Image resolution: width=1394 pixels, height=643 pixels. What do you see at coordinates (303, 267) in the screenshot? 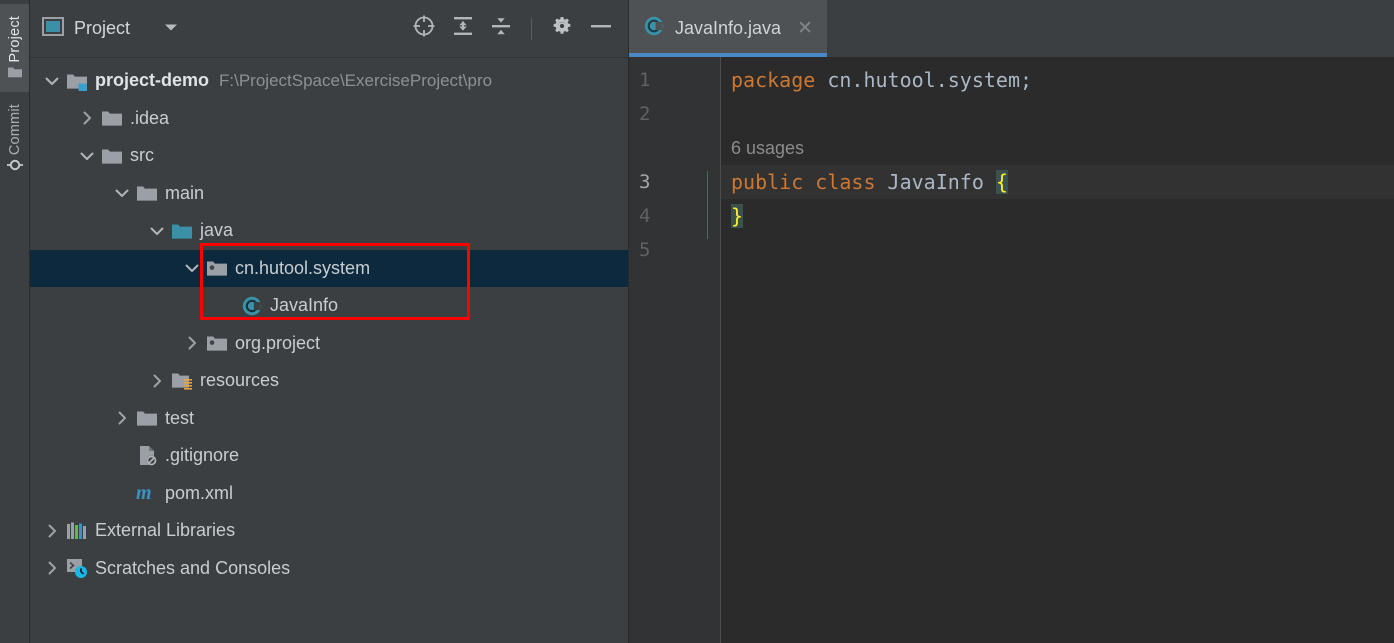
I see `tree-row-label: cn.hutool.system` at bounding box center [303, 267].